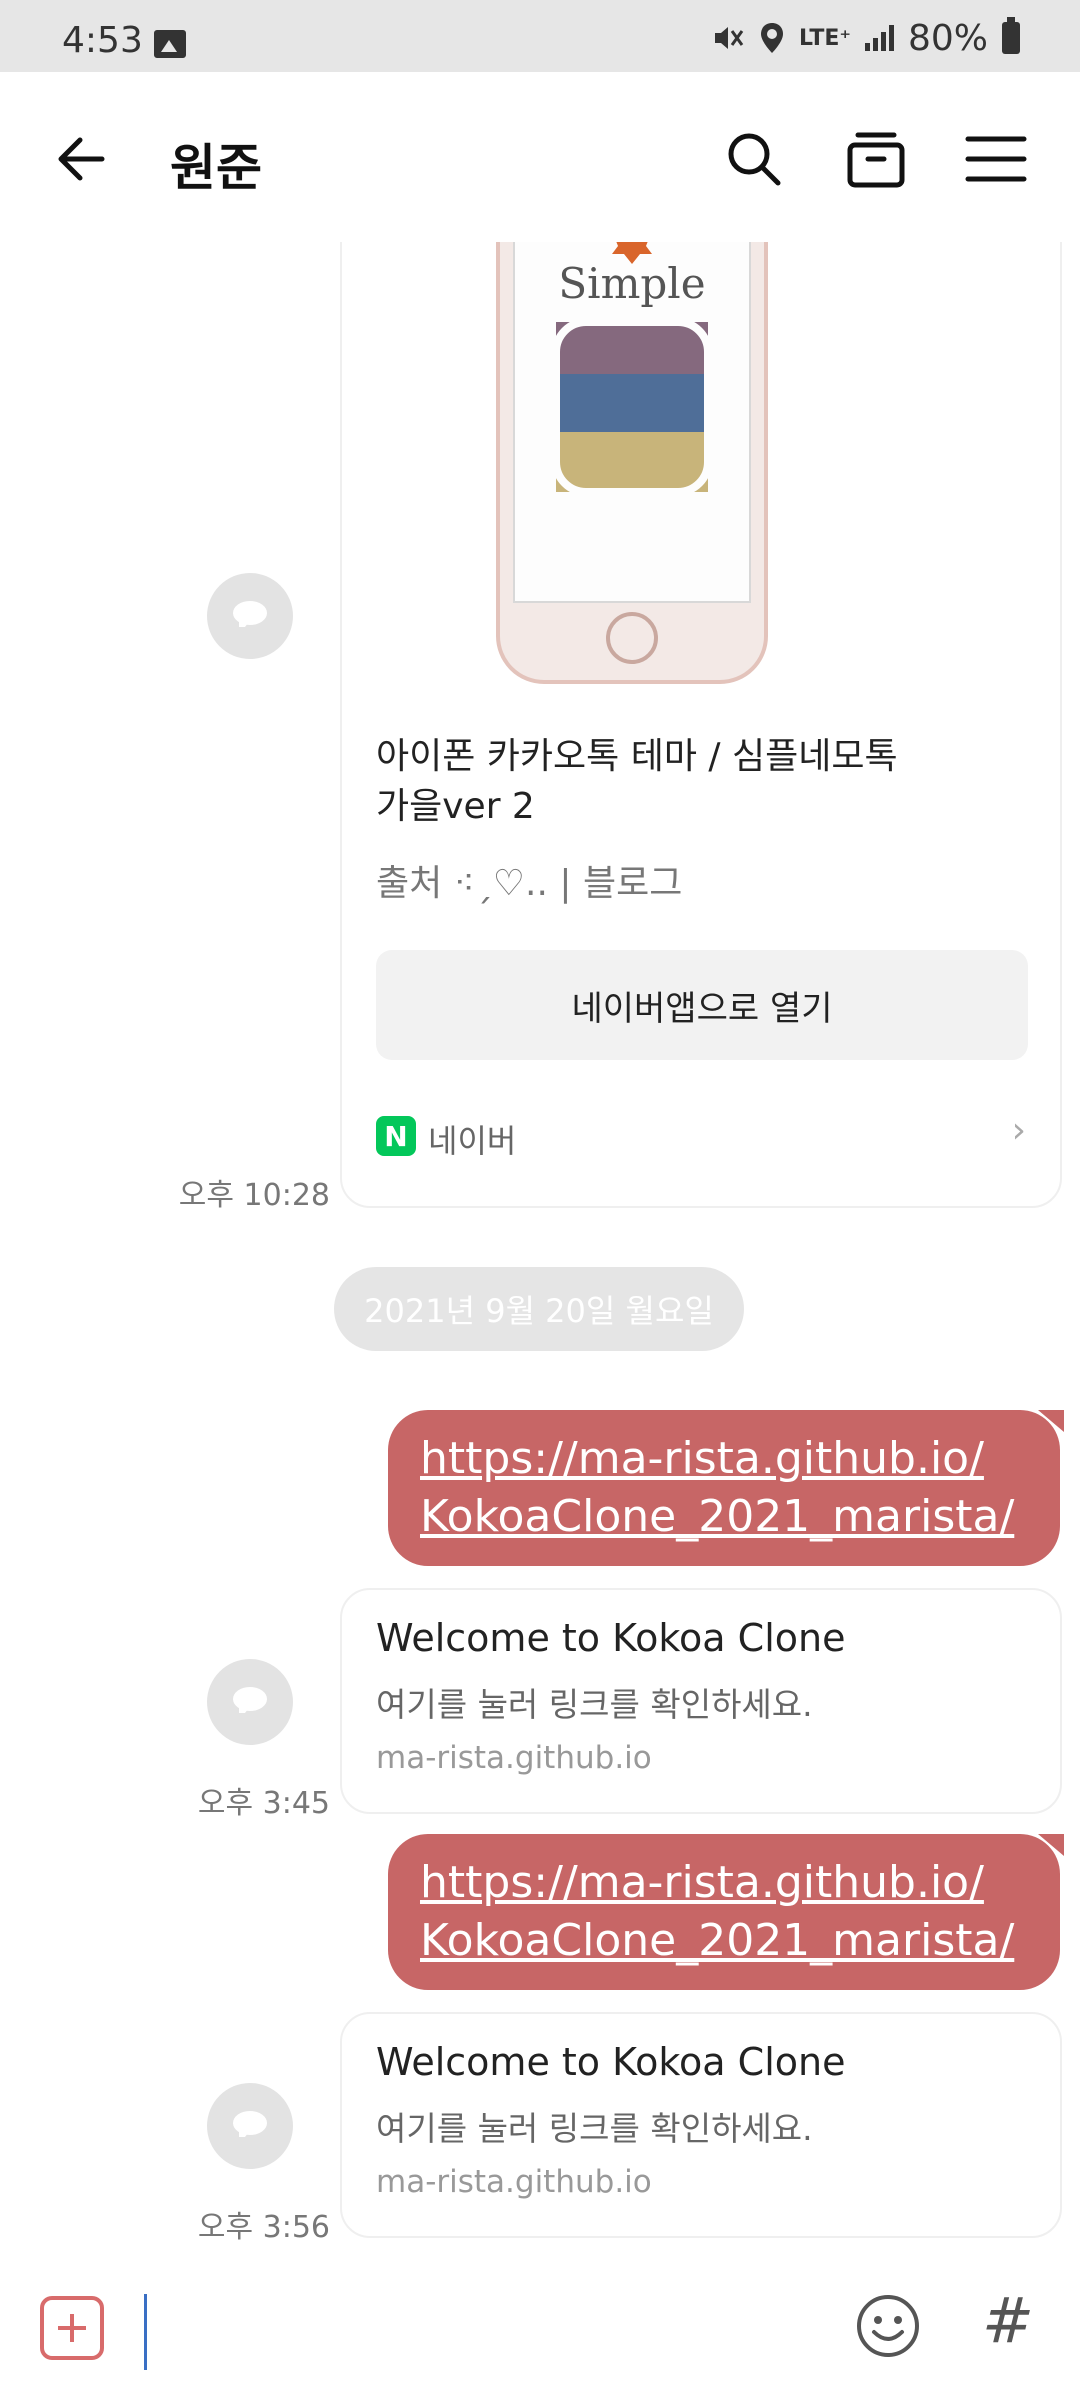 Image resolution: width=1080 pixels, height=2400 pixels. Describe the element at coordinates (102, 40) in the screenshot. I see `status-time: 4:53` at that location.